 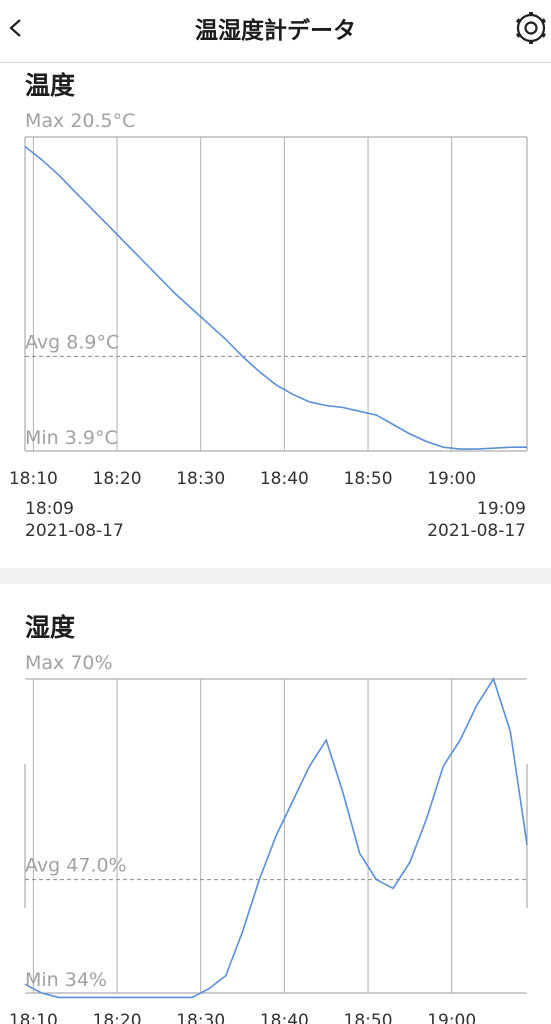 What do you see at coordinates (72, 342) in the screenshot?
I see `average-label: Avg 8.9°C` at bounding box center [72, 342].